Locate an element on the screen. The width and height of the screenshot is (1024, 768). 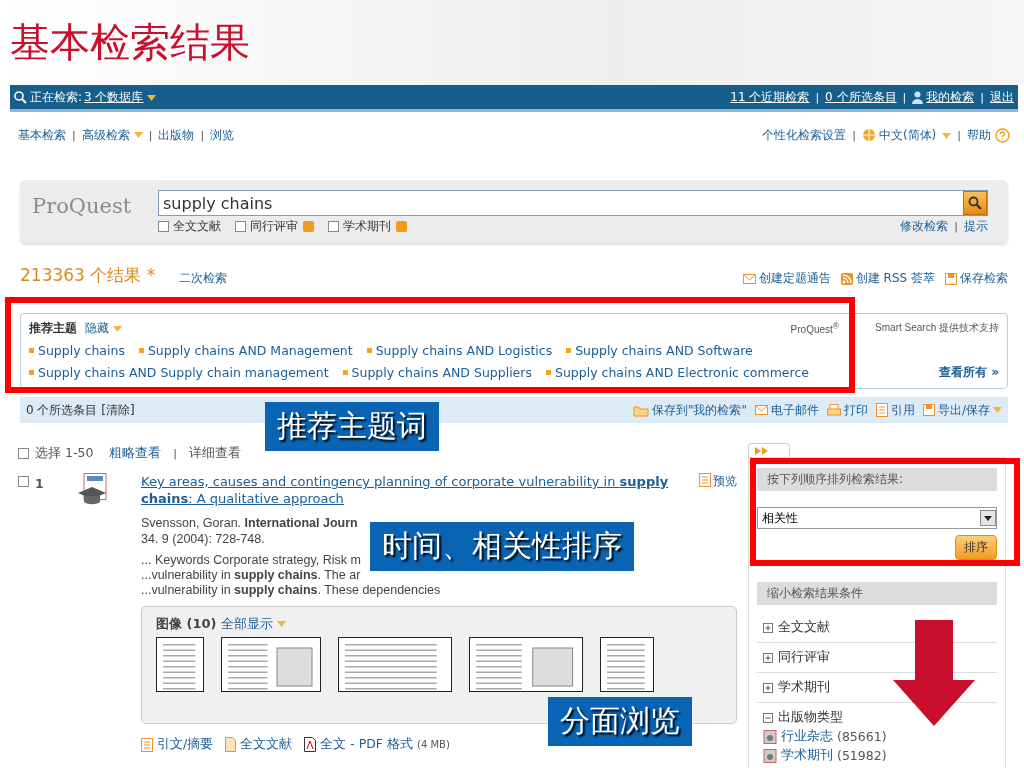
images-title: 图像 (10) is located at coordinates (186, 624).